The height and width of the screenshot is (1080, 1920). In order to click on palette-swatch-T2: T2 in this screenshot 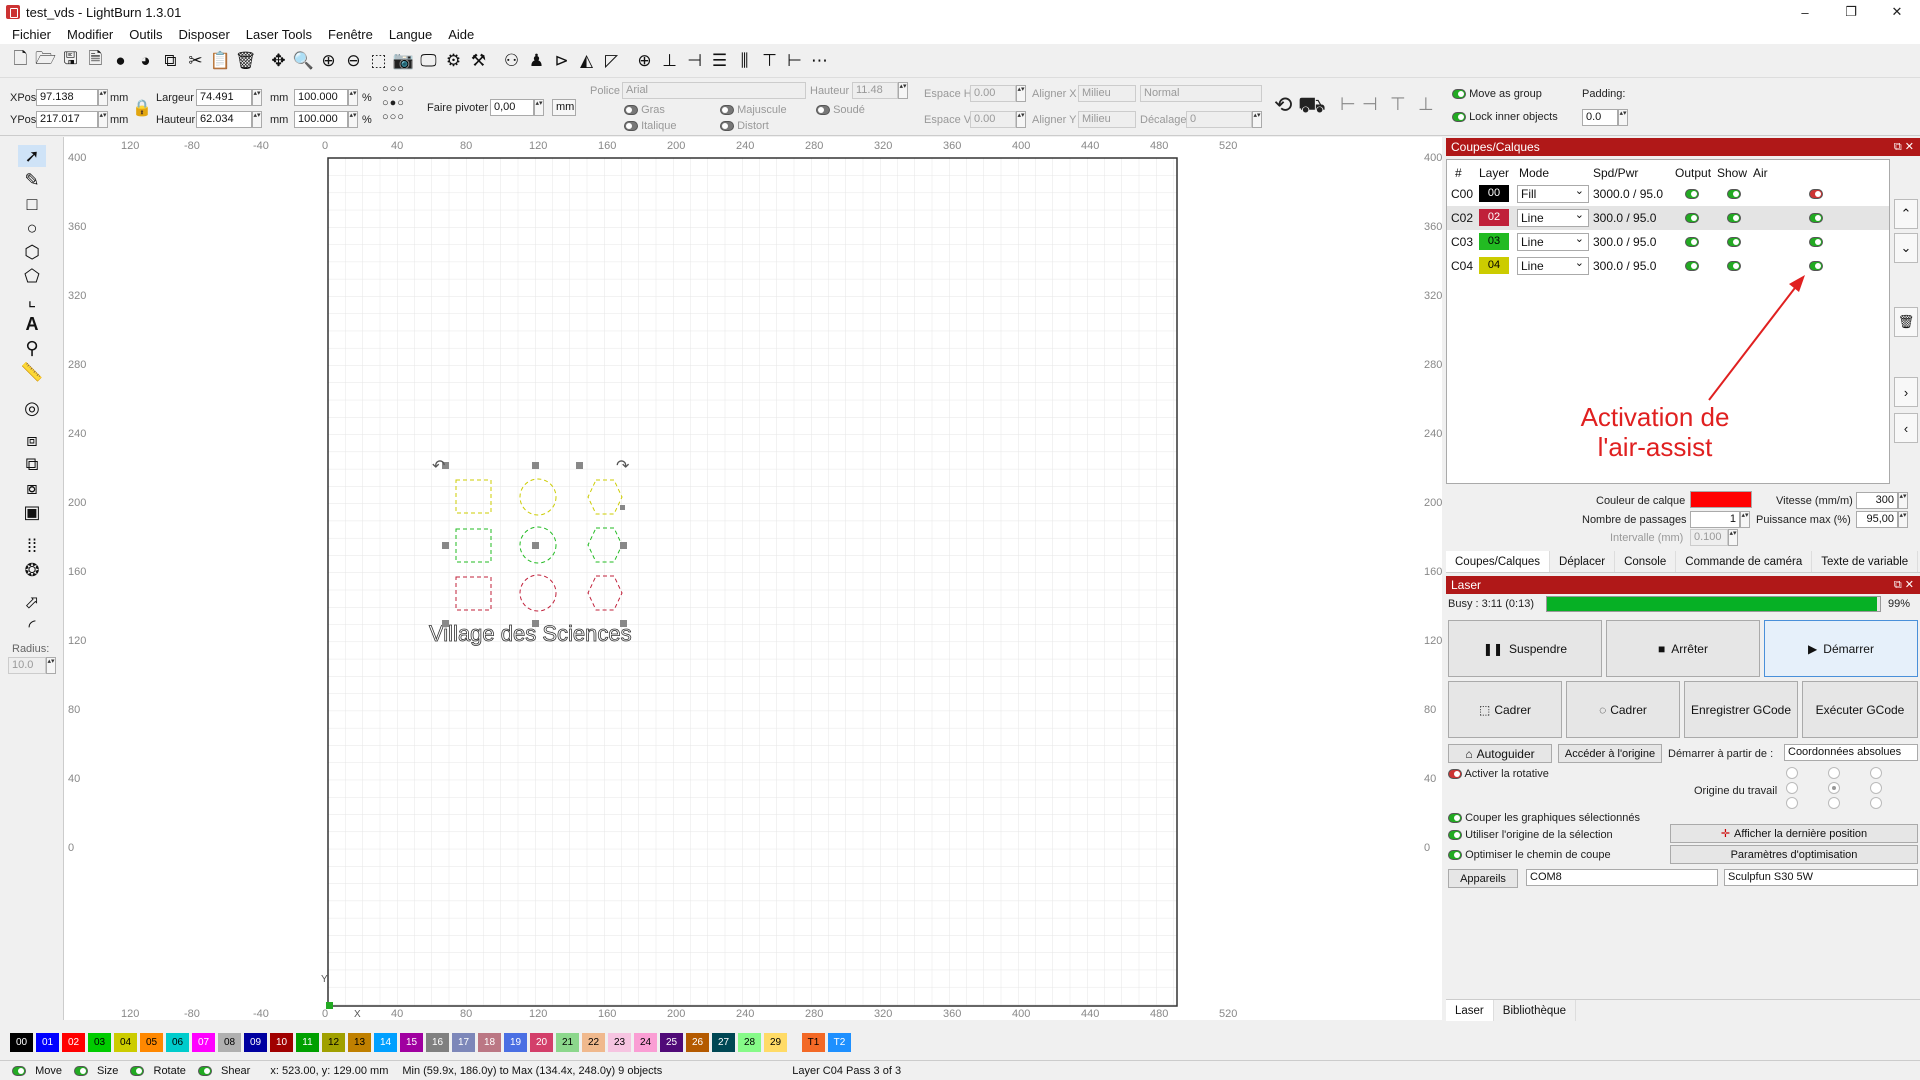, I will do `click(839, 1042)`.